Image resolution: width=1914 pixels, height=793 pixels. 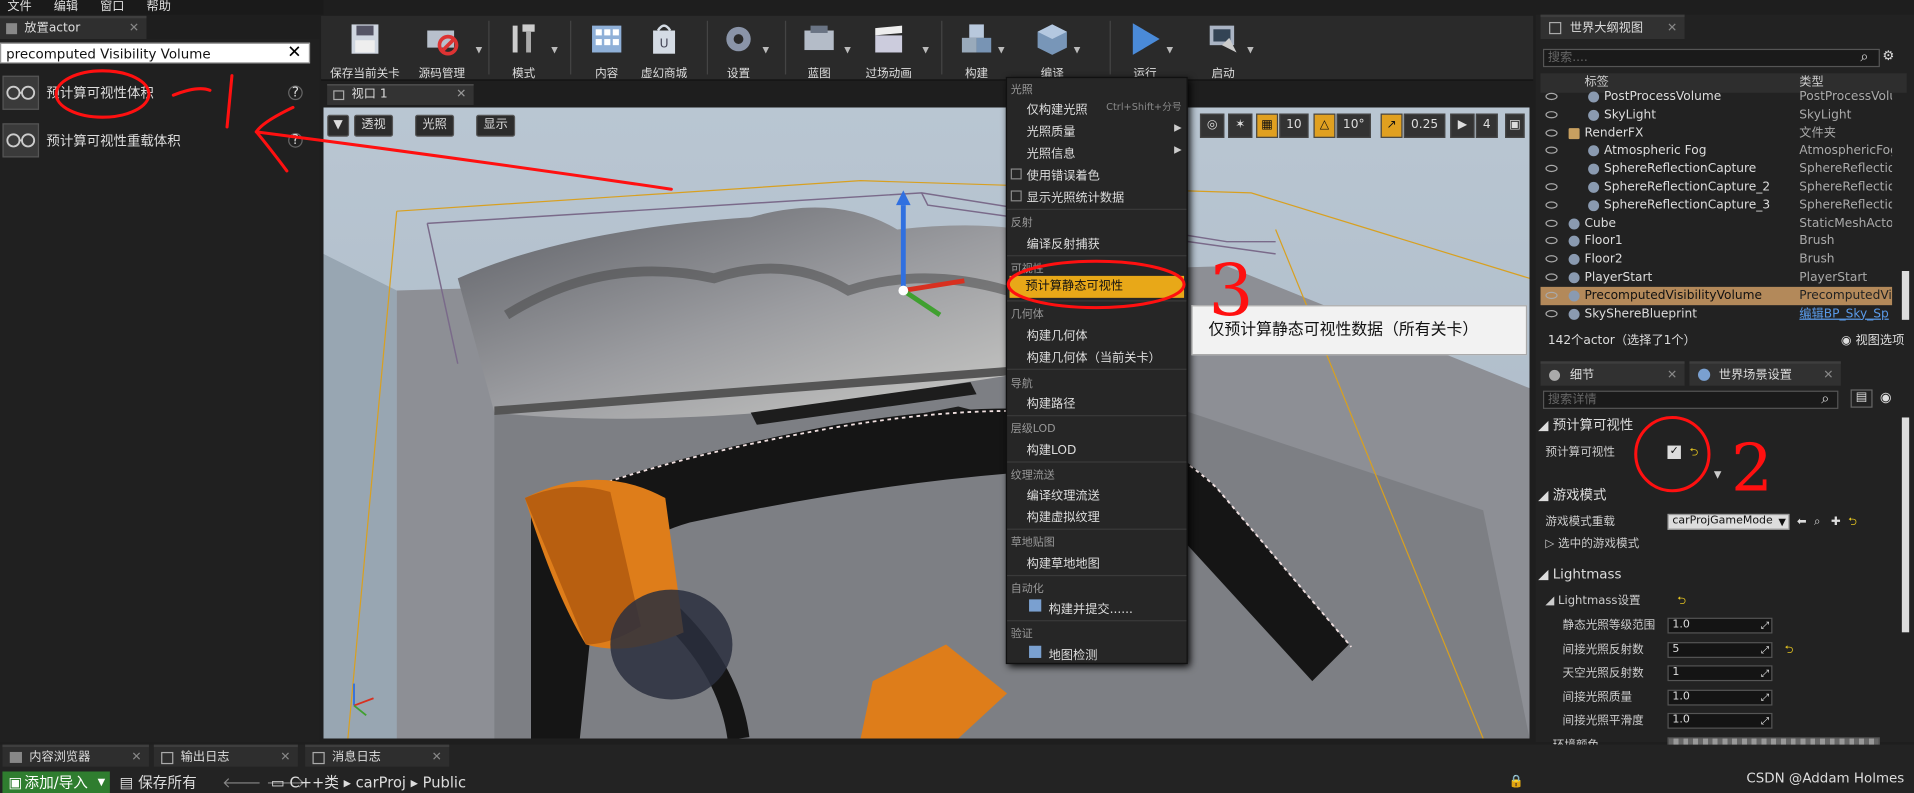 What do you see at coordinates (446, 51) in the screenshot?
I see `source-control-button: 源码管理 ▼` at bounding box center [446, 51].